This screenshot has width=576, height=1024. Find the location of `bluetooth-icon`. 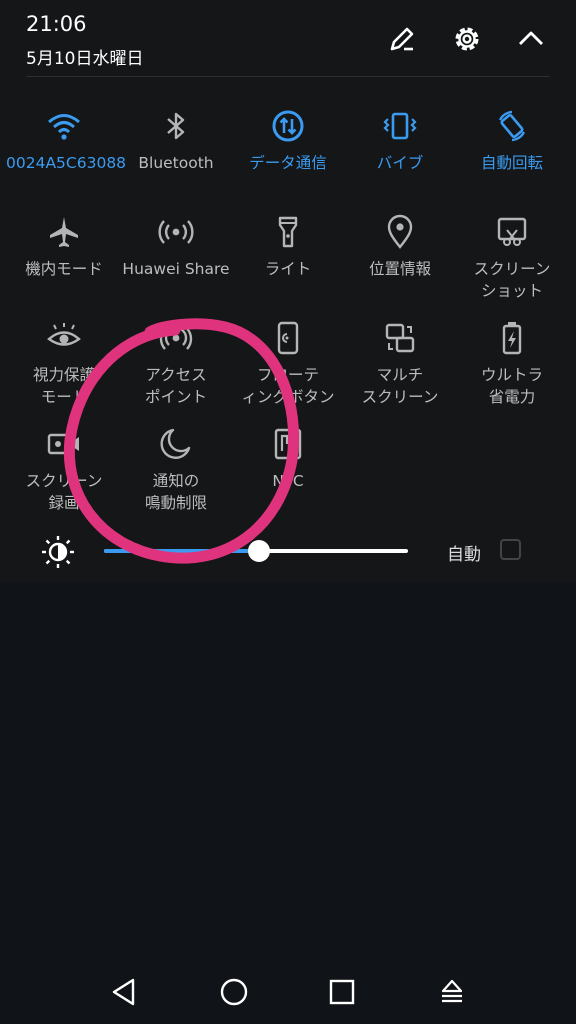

bluetooth-icon is located at coordinates (176, 126).